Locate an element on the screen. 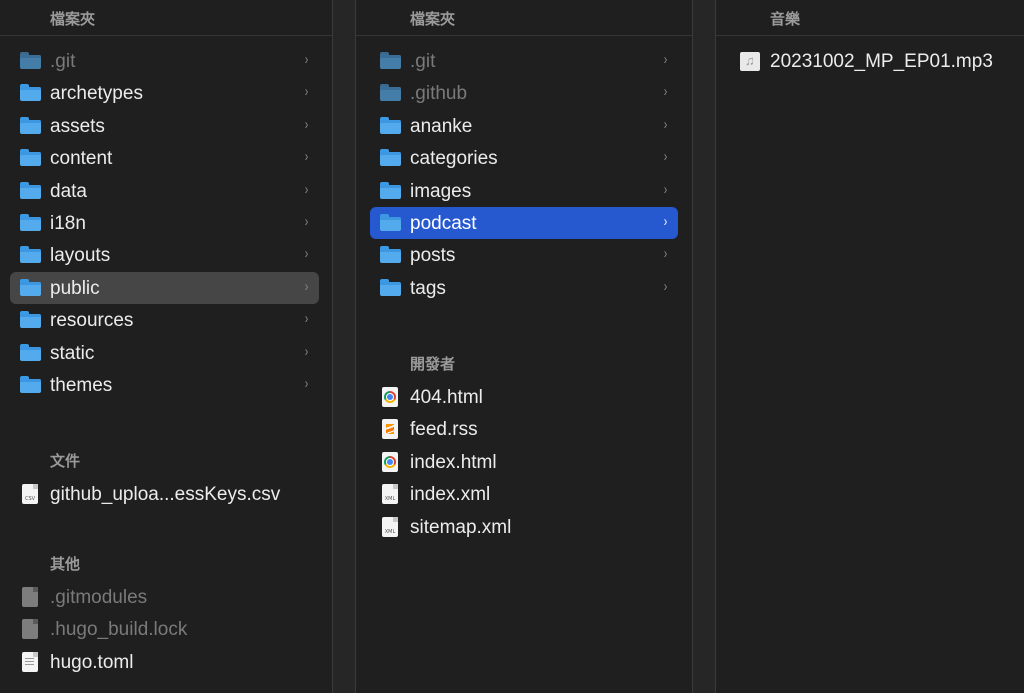 This screenshot has height=693, width=1024. item-name: 404.html is located at coordinates (446, 397).